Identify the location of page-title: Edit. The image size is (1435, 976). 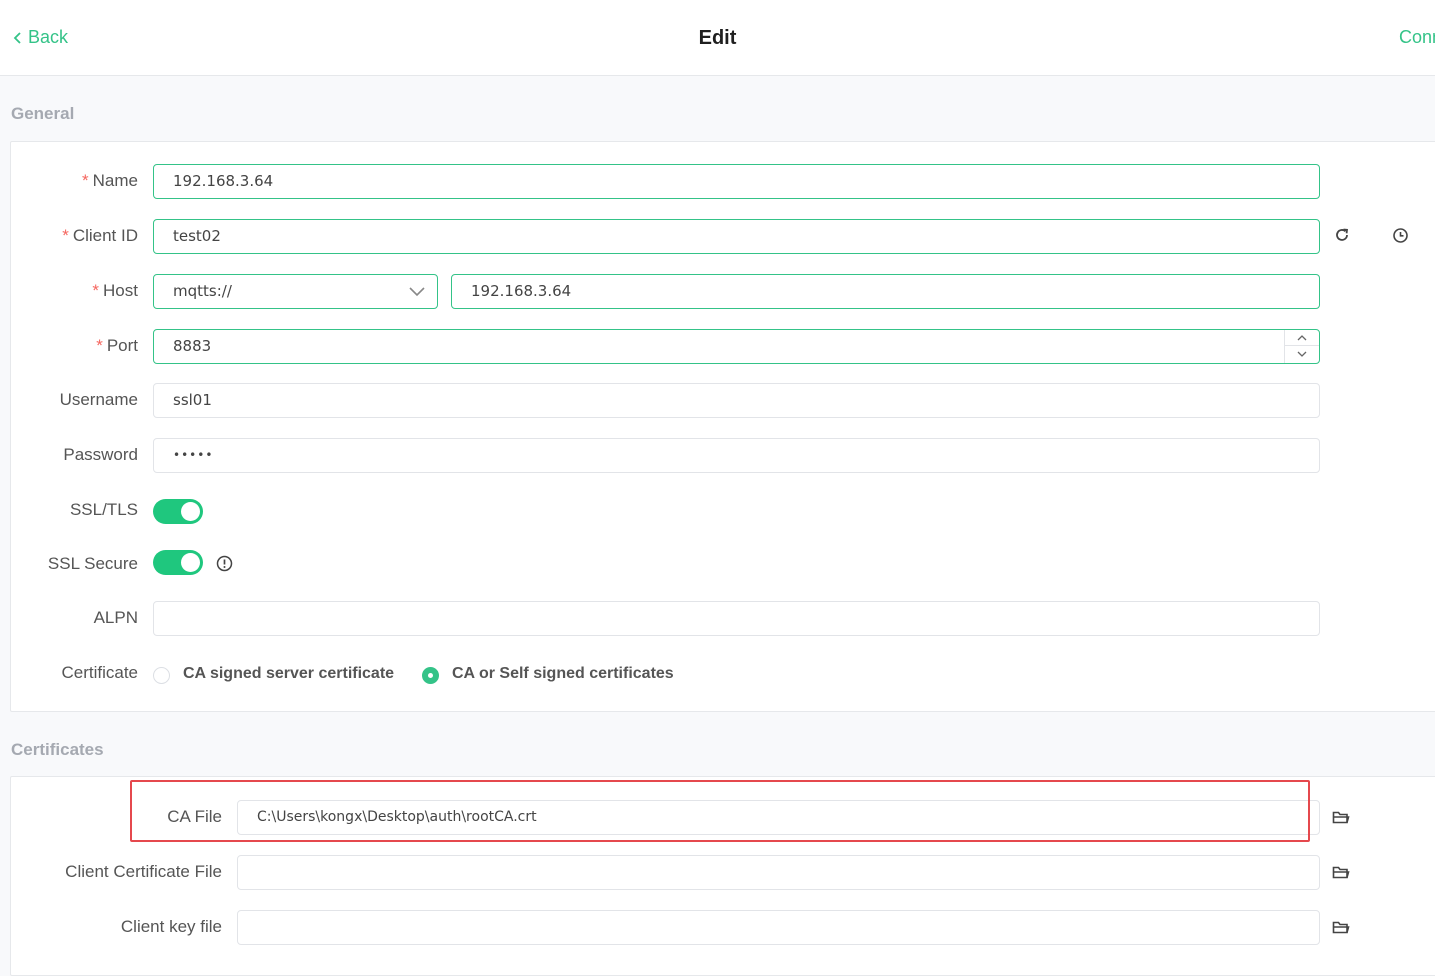
(717, 38).